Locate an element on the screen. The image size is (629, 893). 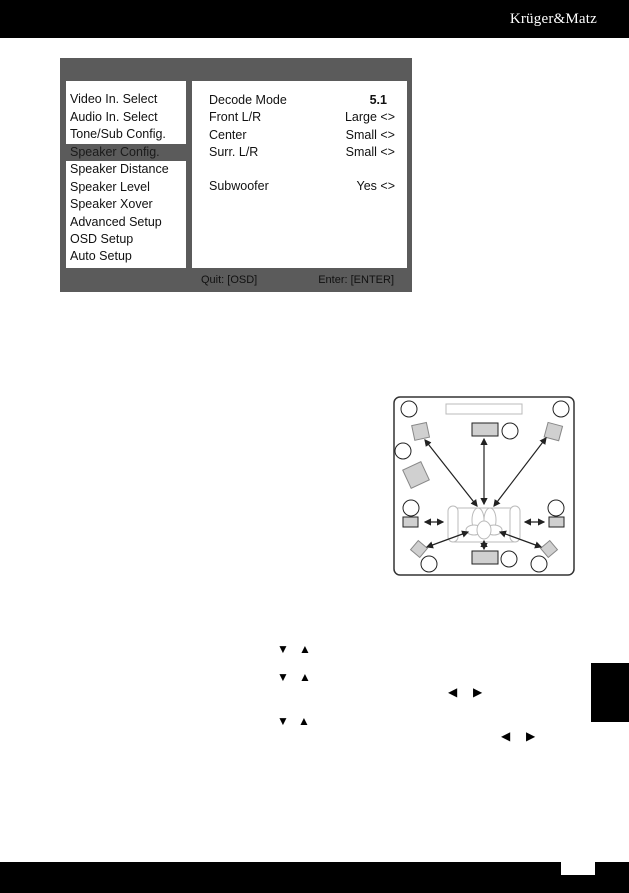
header-bar: Krüger&Matz is located at coordinates (314, 19).